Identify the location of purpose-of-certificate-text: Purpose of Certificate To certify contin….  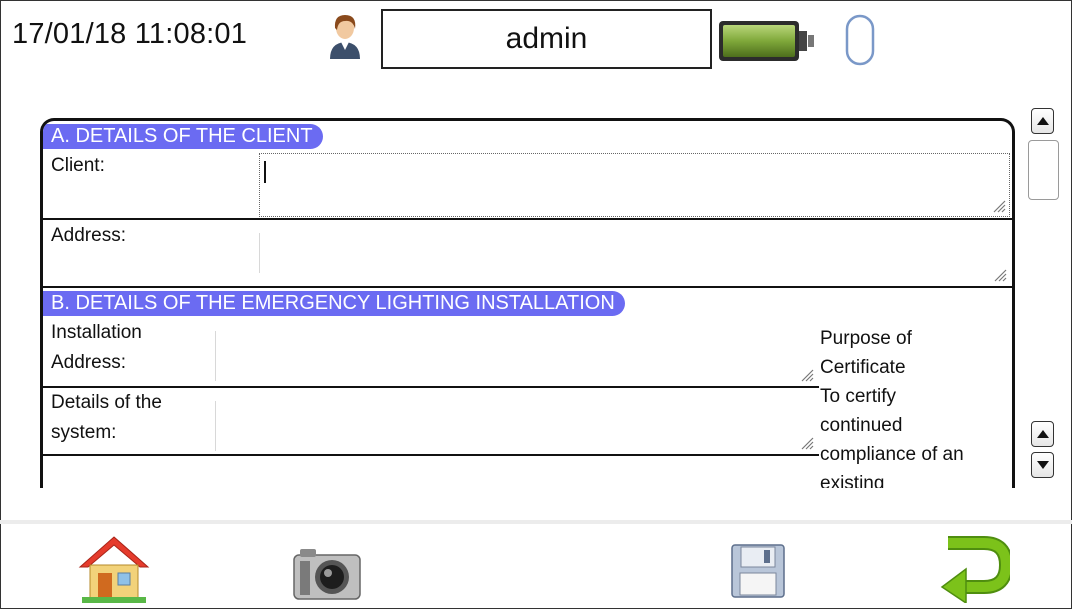
(916, 406).